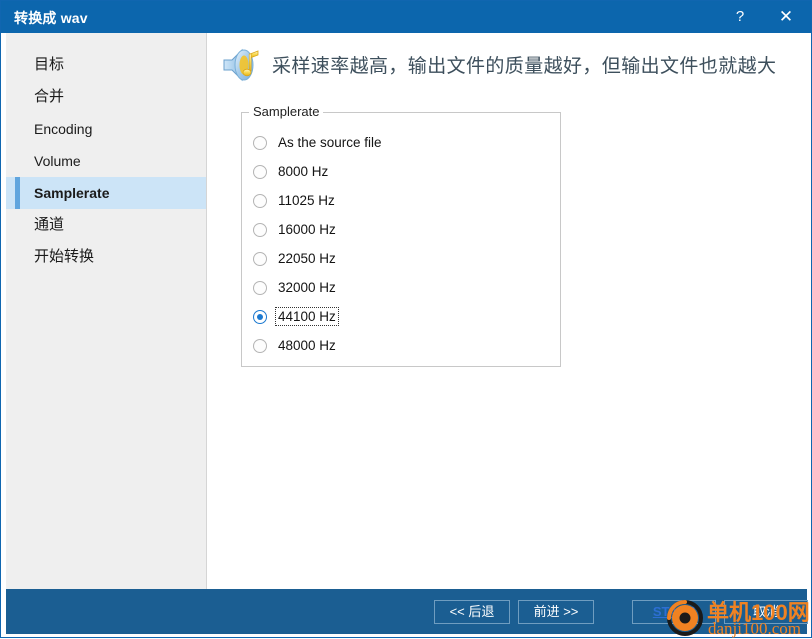 The width and height of the screenshot is (812, 639). I want to click on radio-label: 44100 Hz, so click(307, 316).